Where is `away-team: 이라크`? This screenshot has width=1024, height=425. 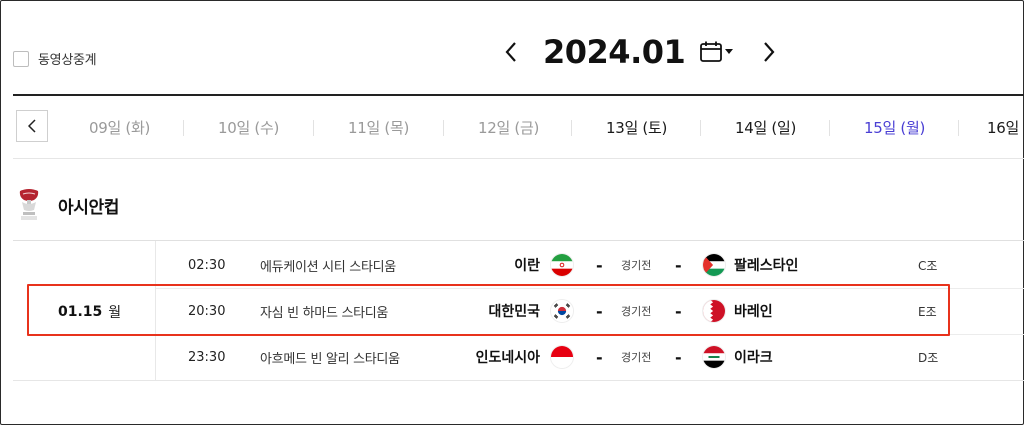
away-team: 이라크 is located at coordinates (737, 357).